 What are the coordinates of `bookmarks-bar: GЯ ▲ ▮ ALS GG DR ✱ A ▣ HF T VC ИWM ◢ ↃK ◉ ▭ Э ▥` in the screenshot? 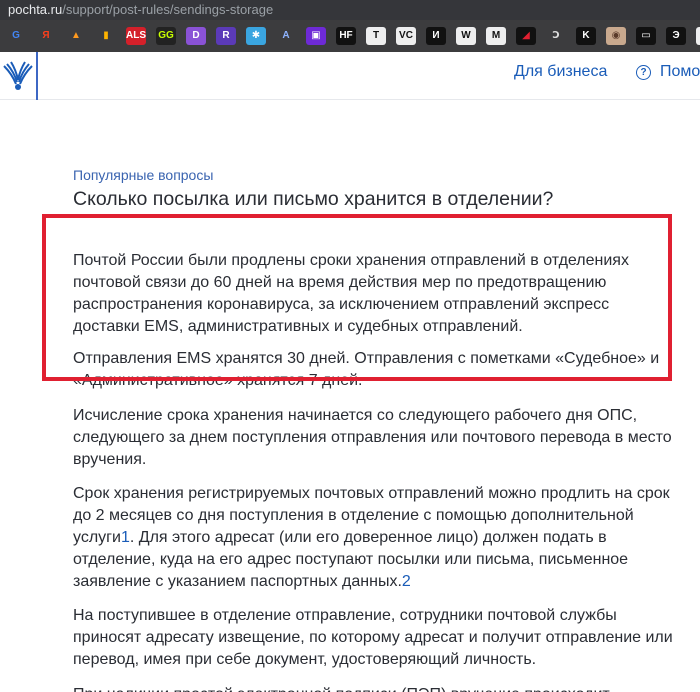 It's located at (350, 36).